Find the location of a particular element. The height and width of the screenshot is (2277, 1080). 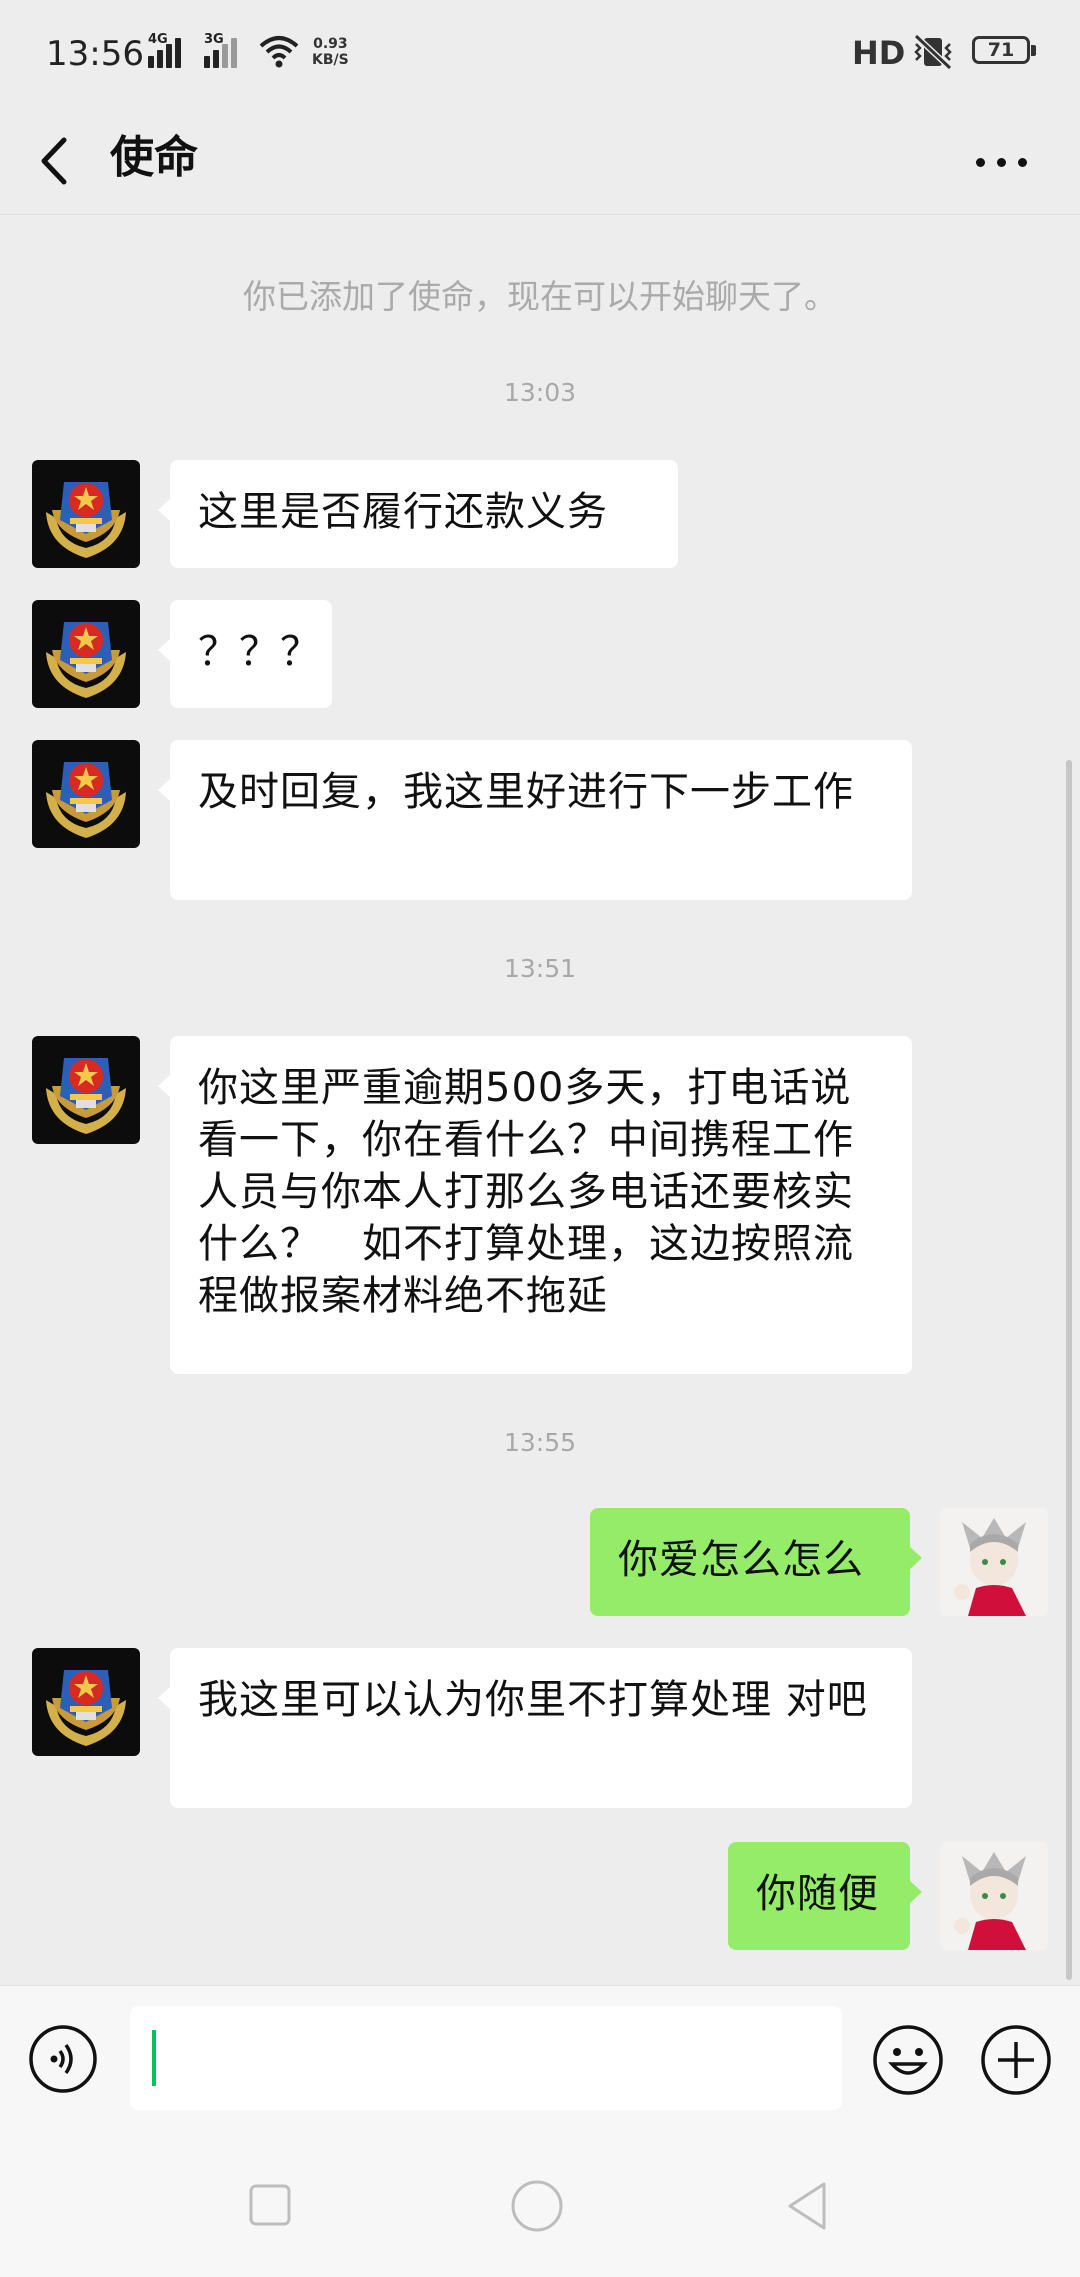

battery-icon: 71 is located at coordinates (1004, 50).